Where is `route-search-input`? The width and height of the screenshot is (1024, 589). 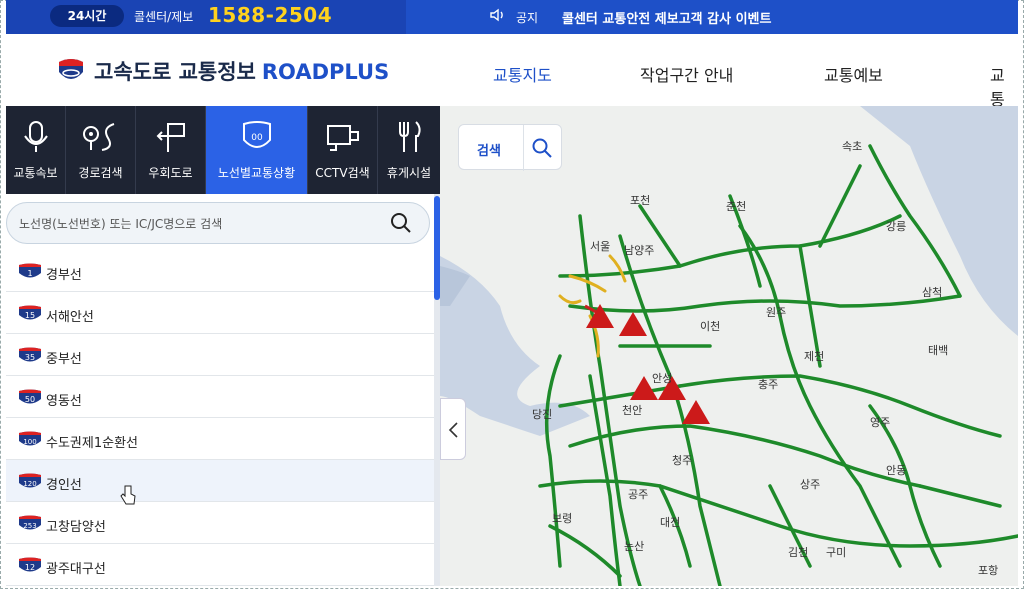
route-search-input is located at coordinates (199, 224).